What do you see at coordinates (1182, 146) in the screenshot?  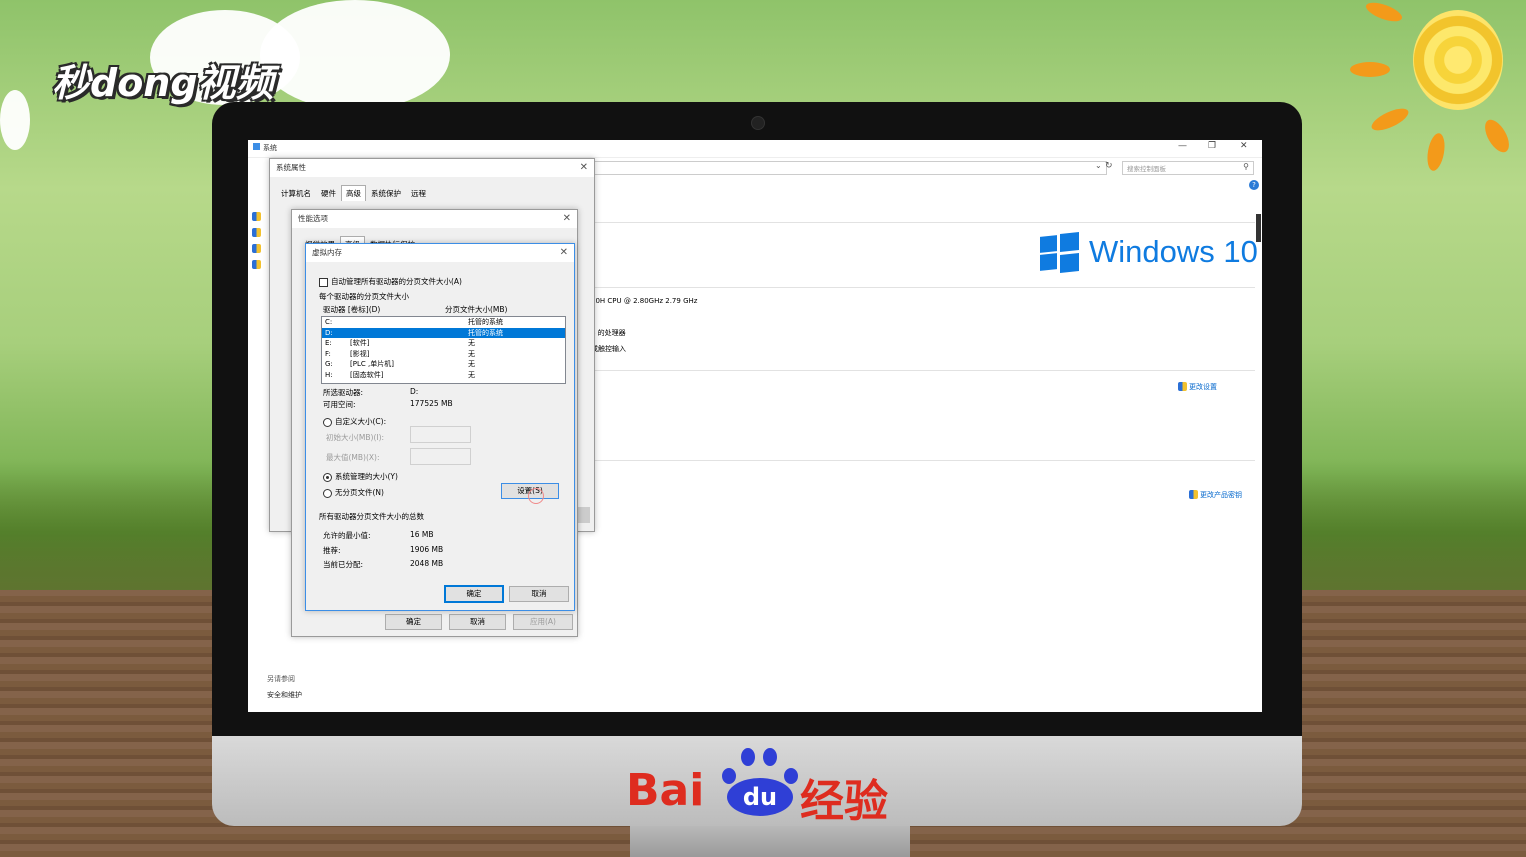 I see `minimize-button: —` at bounding box center [1182, 146].